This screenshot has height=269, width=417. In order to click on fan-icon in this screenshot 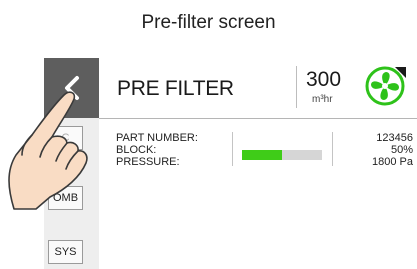, I will do `click(385, 86)`.